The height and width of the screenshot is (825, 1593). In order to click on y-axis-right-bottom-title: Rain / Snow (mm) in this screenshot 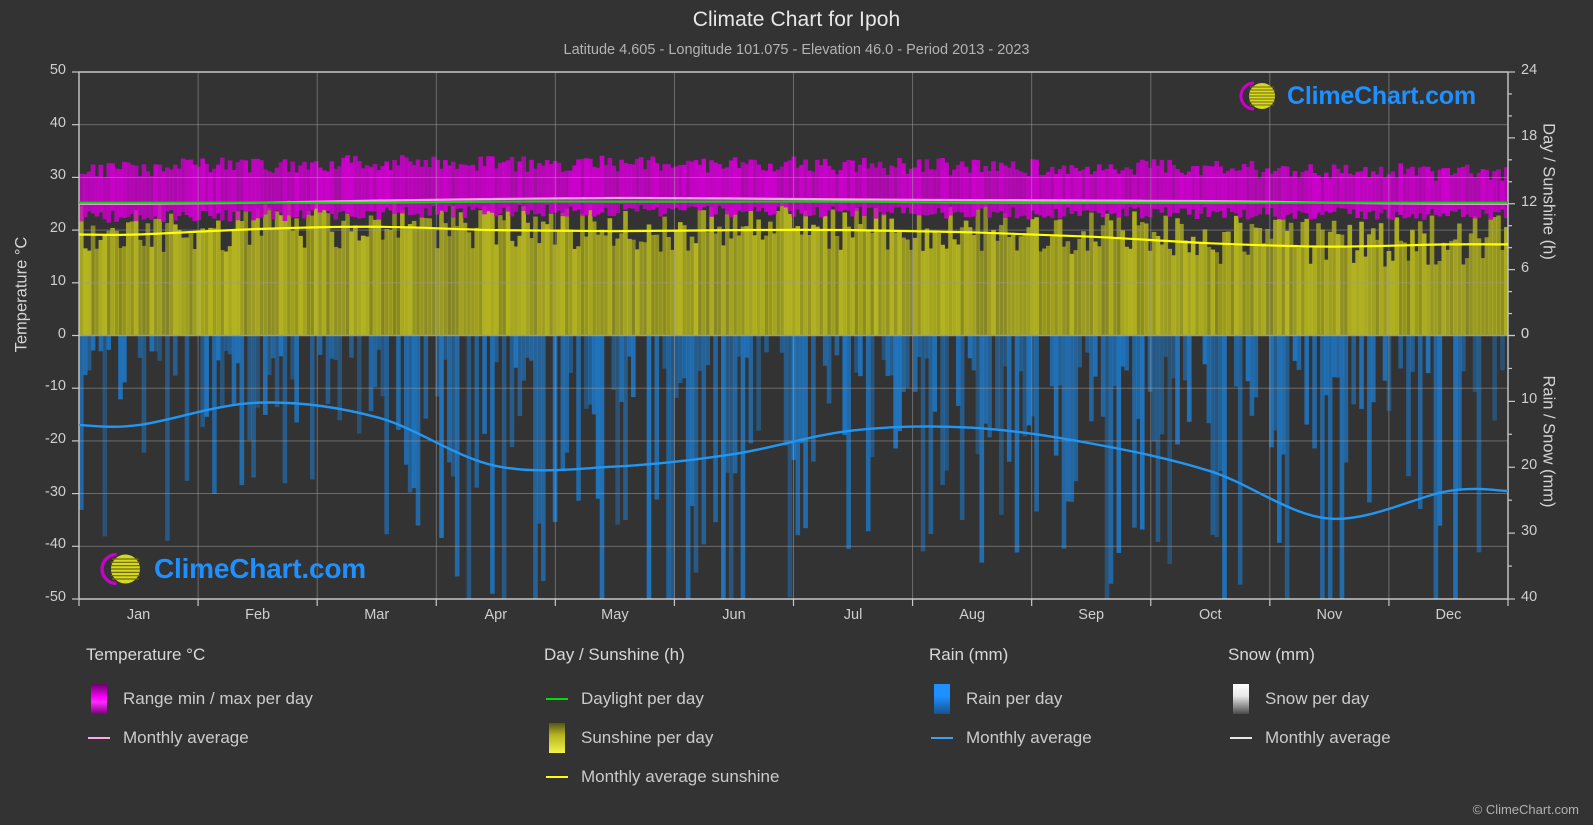, I will do `click(1548, 441)`.